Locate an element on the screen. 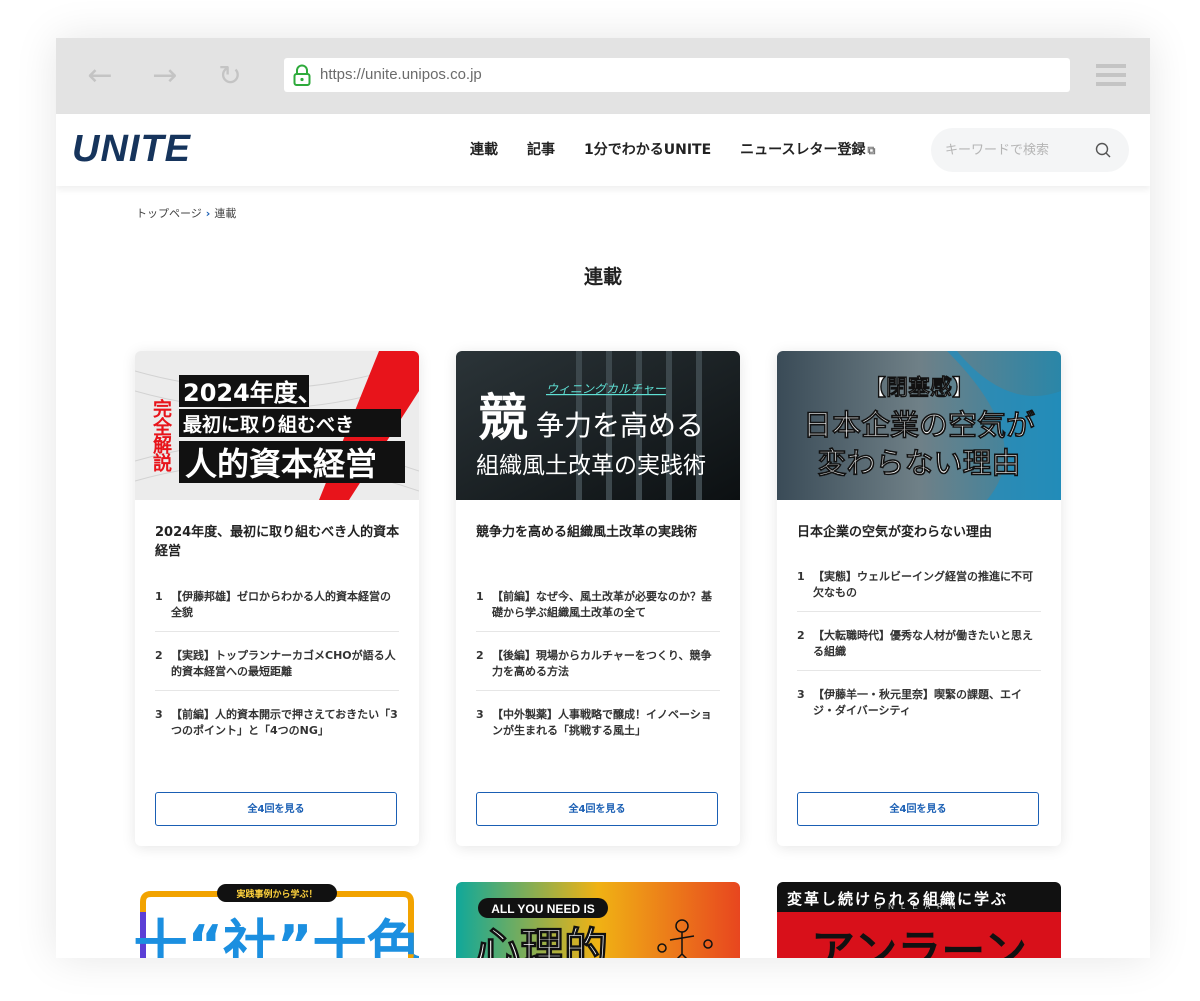  episode-title: 【後編】現場からカルチャーをつくり、競争力を高める方法 is located at coordinates (602, 663).